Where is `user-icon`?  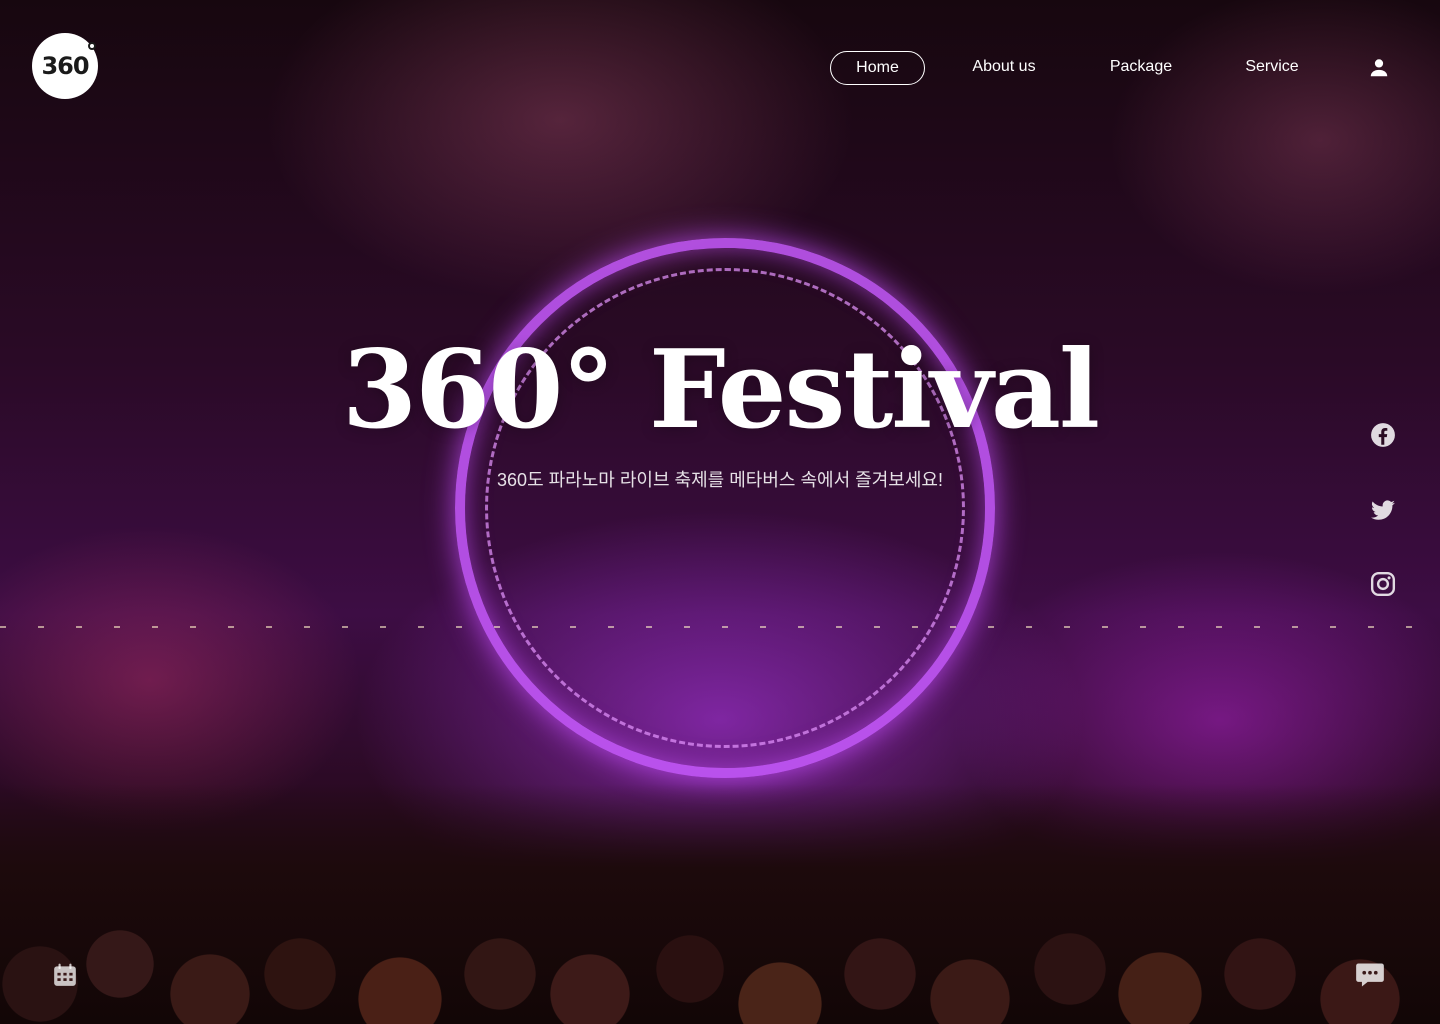
user-icon is located at coordinates (1379, 68).